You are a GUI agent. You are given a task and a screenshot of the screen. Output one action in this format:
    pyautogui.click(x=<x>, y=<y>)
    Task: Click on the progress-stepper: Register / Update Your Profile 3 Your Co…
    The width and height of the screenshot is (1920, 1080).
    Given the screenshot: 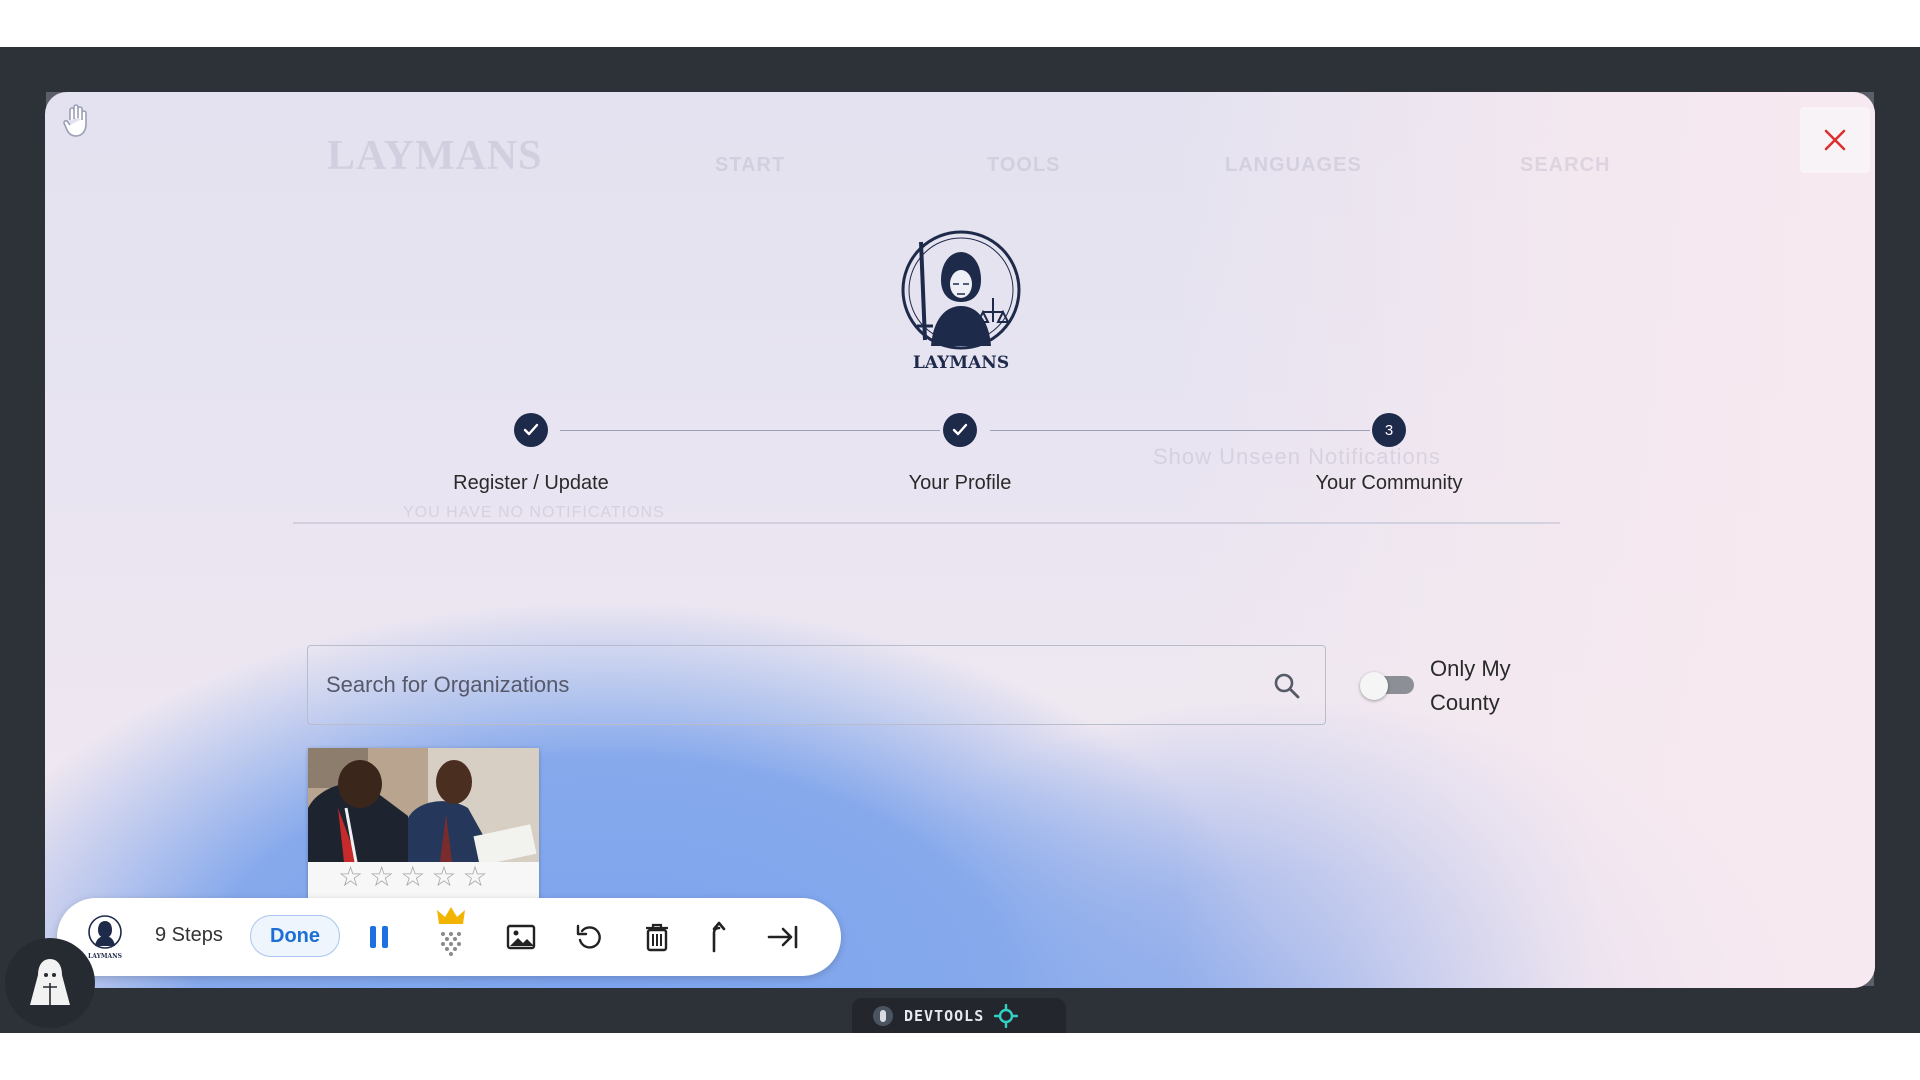 What is the action you would take?
    pyautogui.click(x=960, y=460)
    